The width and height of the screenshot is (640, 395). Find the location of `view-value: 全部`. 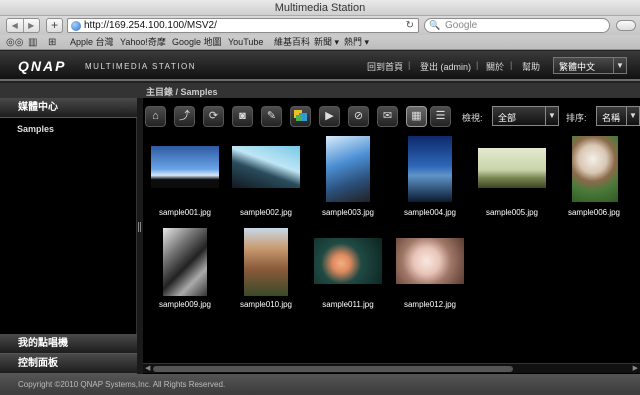

view-value: 全部 is located at coordinates (507, 118).